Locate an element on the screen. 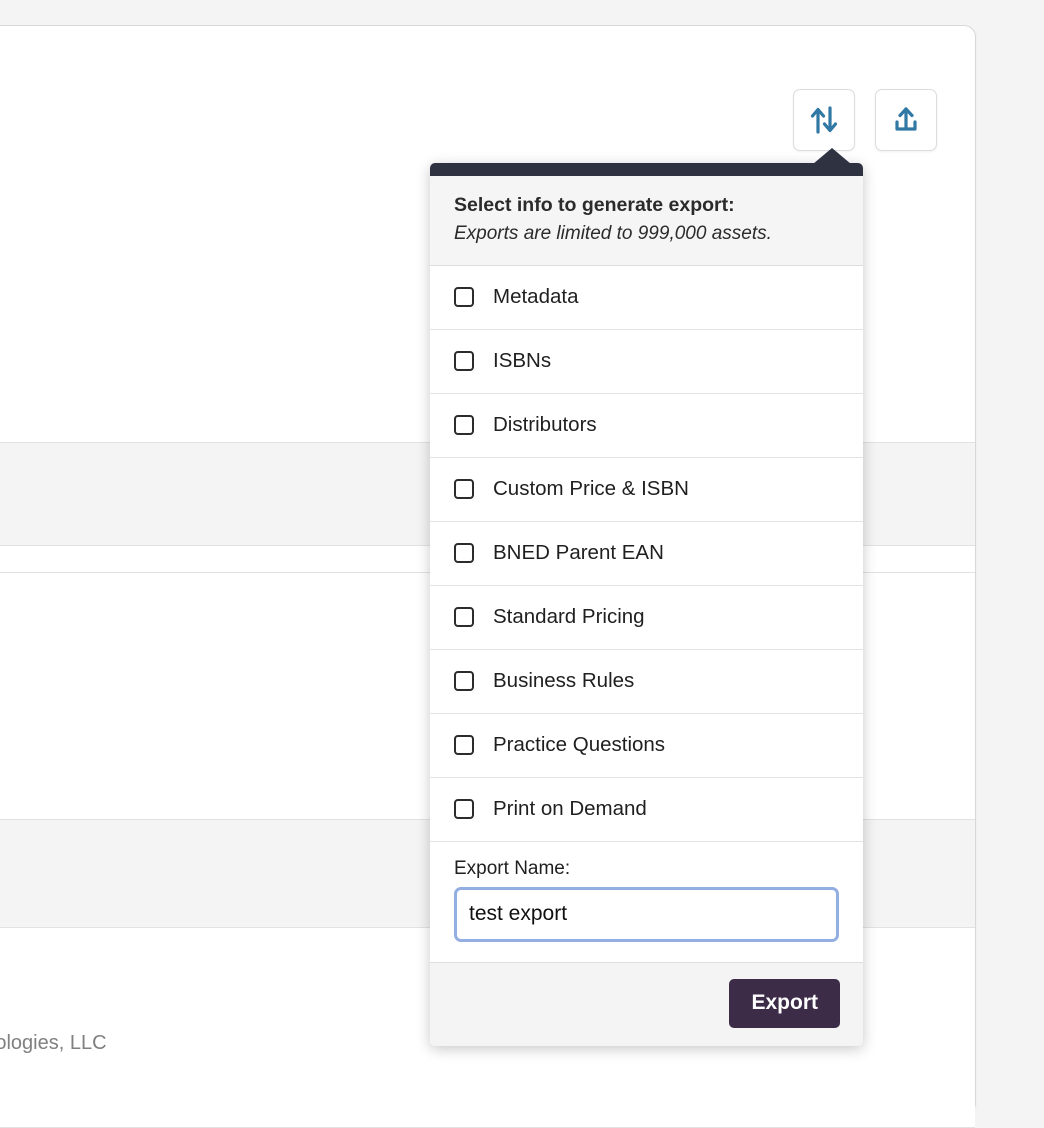 This screenshot has width=1044, height=1128. option-row-custom-price-isbn: Custom Price & ISBN is located at coordinates (646, 489).